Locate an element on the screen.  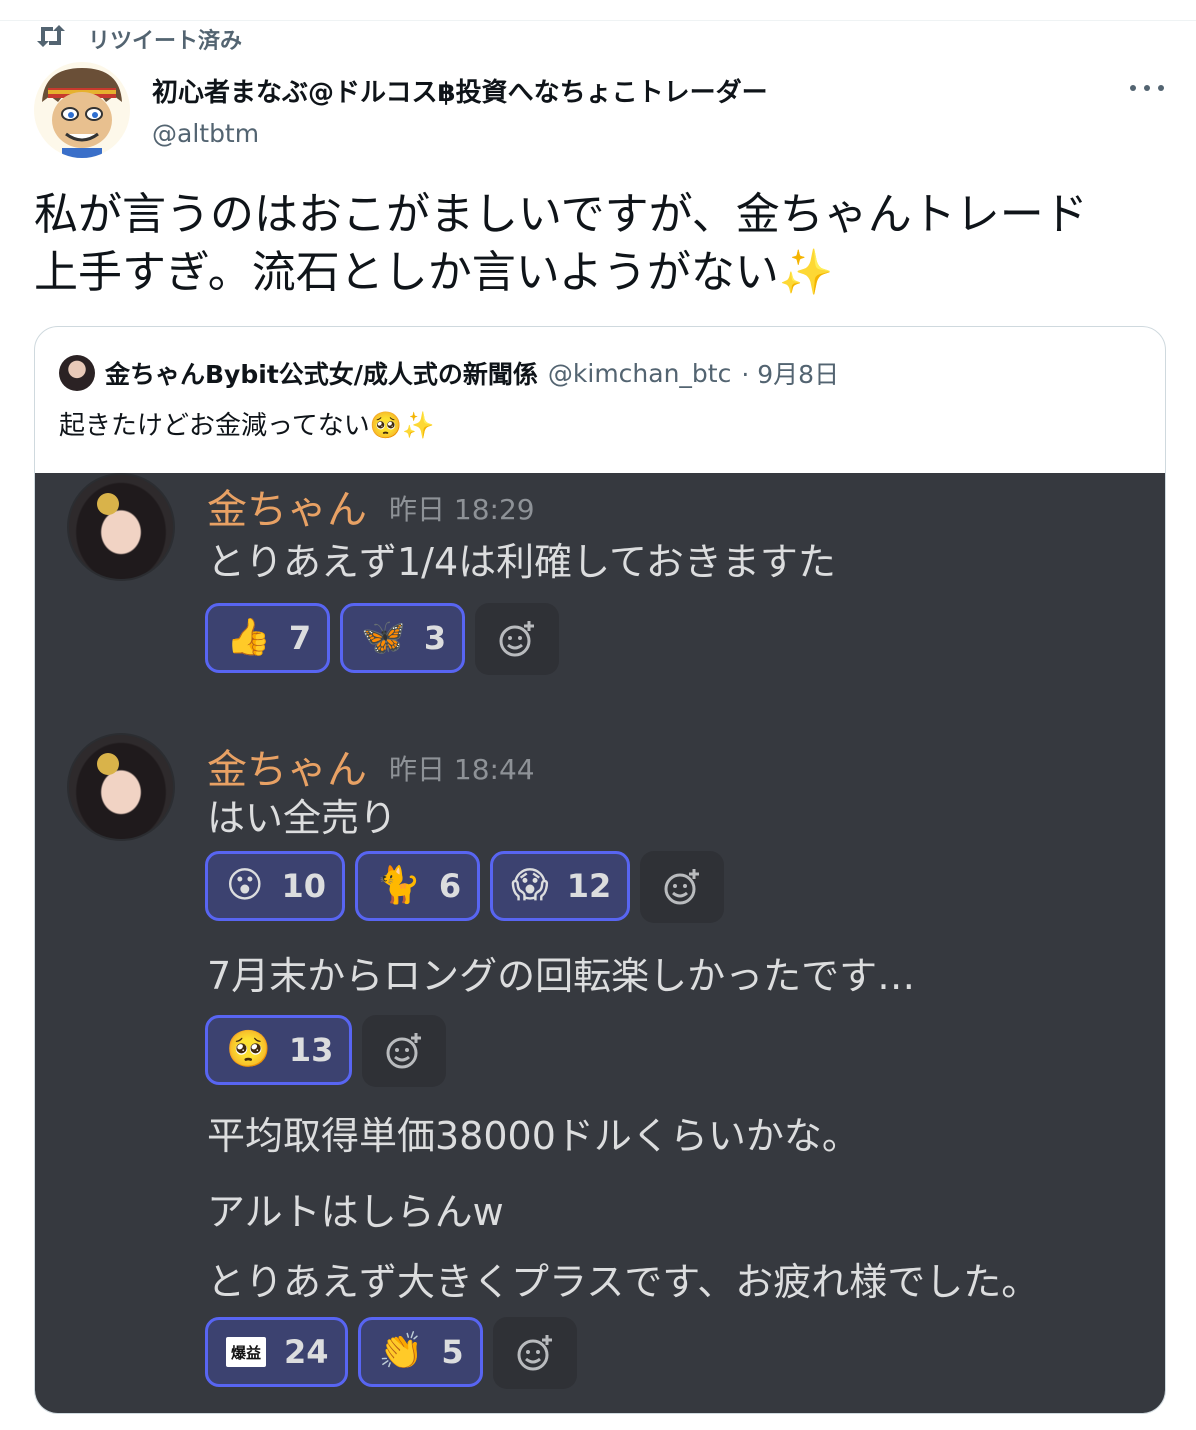
discord-username: 金ちゃん is located at coordinates (287, 510).